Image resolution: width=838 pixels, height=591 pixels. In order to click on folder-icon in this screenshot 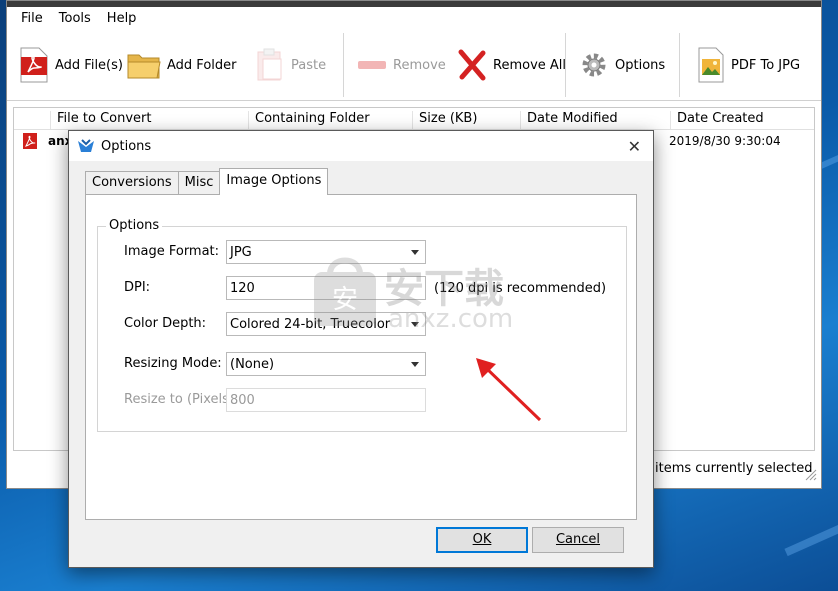, I will do `click(144, 66)`.